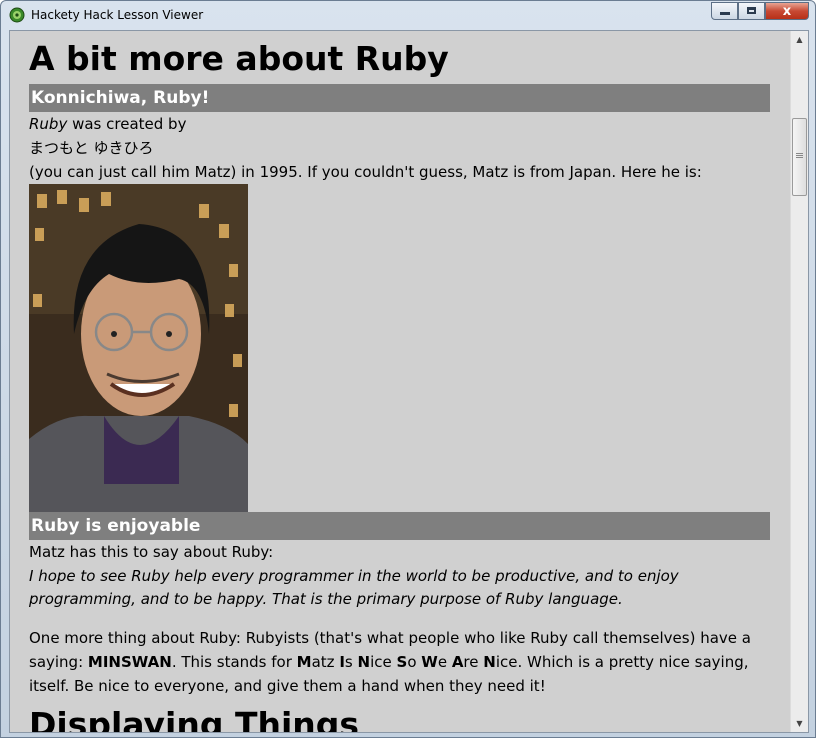 The height and width of the screenshot is (738, 816). What do you see at coordinates (234, 662) in the screenshot?
I see `minswan-mid: . This stands for` at bounding box center [234, 662].